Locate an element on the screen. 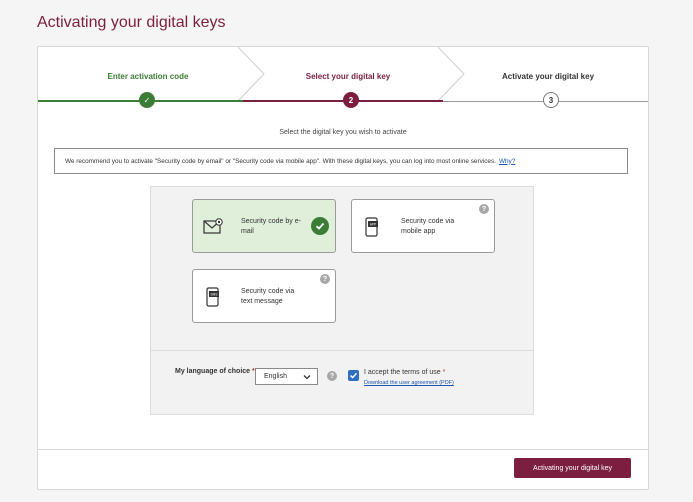 The image size is (693, 502). terms-label: I accept the terms of use * is located at coordinates (404, 372).